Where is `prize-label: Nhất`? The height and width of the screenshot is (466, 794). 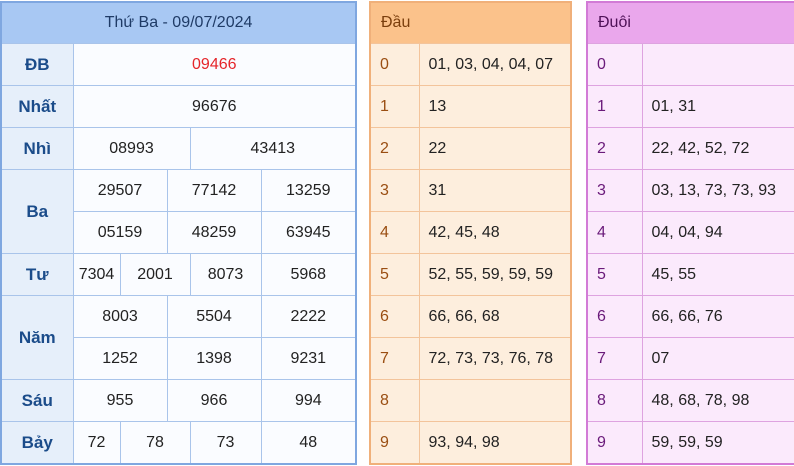 prize-label: Nhất is located at coordinates (37, 106).